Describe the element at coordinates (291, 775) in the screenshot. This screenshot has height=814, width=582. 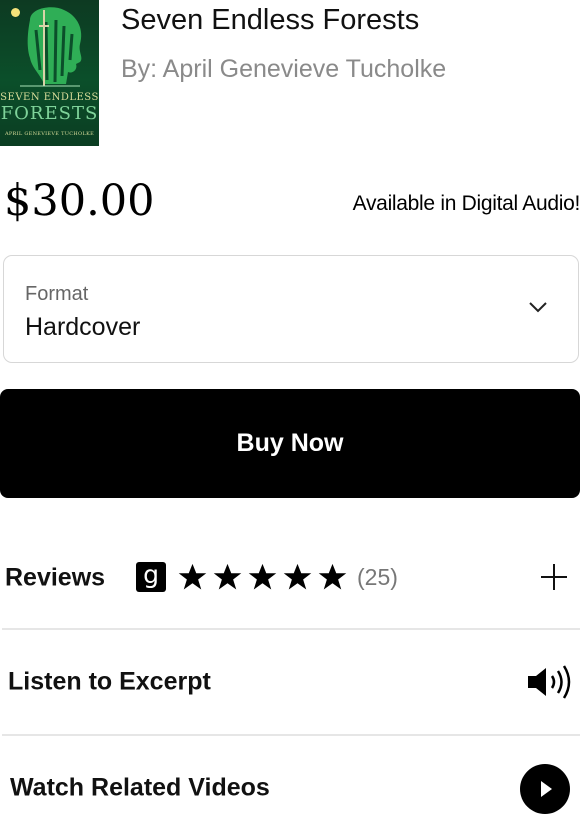
I see `videos-row: Watch Related Videos` at that location.